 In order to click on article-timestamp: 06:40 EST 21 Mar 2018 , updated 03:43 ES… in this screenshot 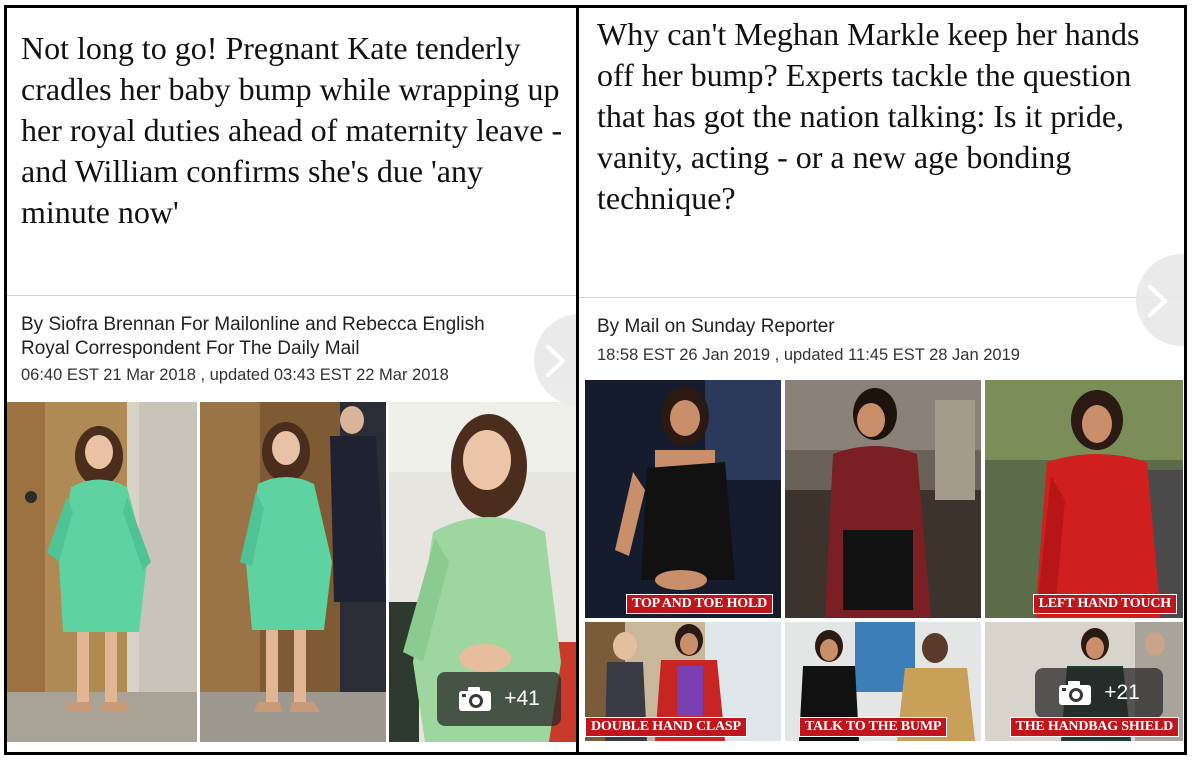, I will do `click(235, 375)`.